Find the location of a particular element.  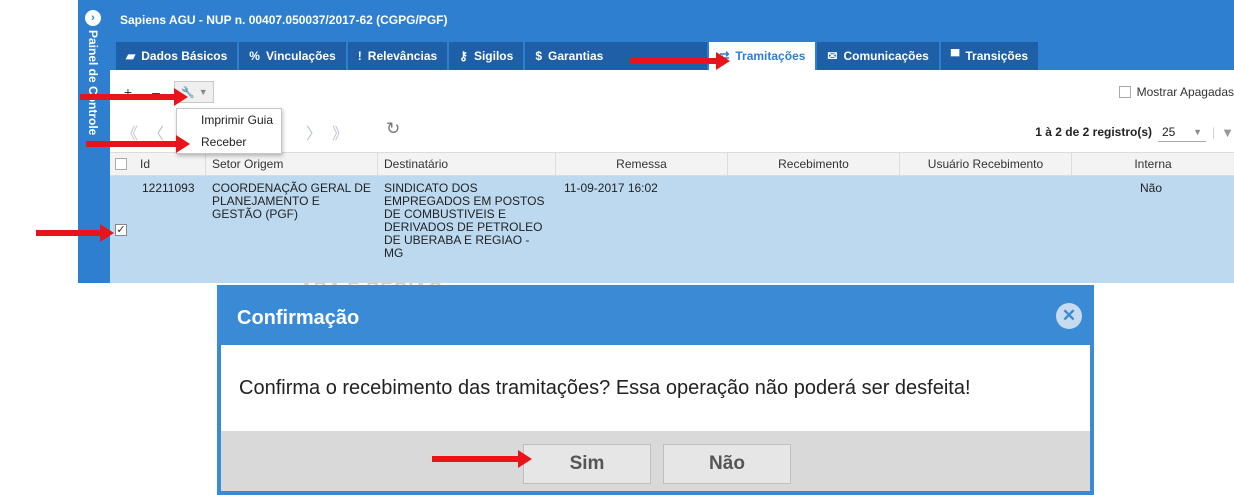

book-icon: ▰ is located at coordinates (131, 56).